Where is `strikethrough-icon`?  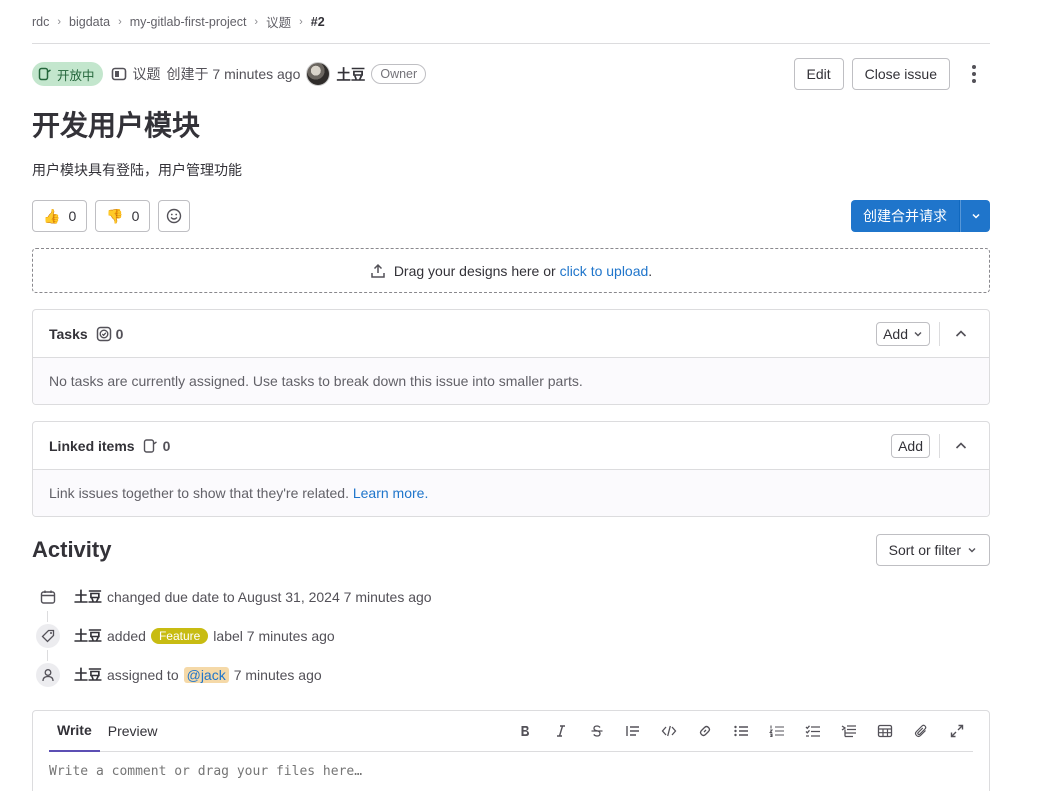
strikethrough-icon is located at coordinates (597, 731).